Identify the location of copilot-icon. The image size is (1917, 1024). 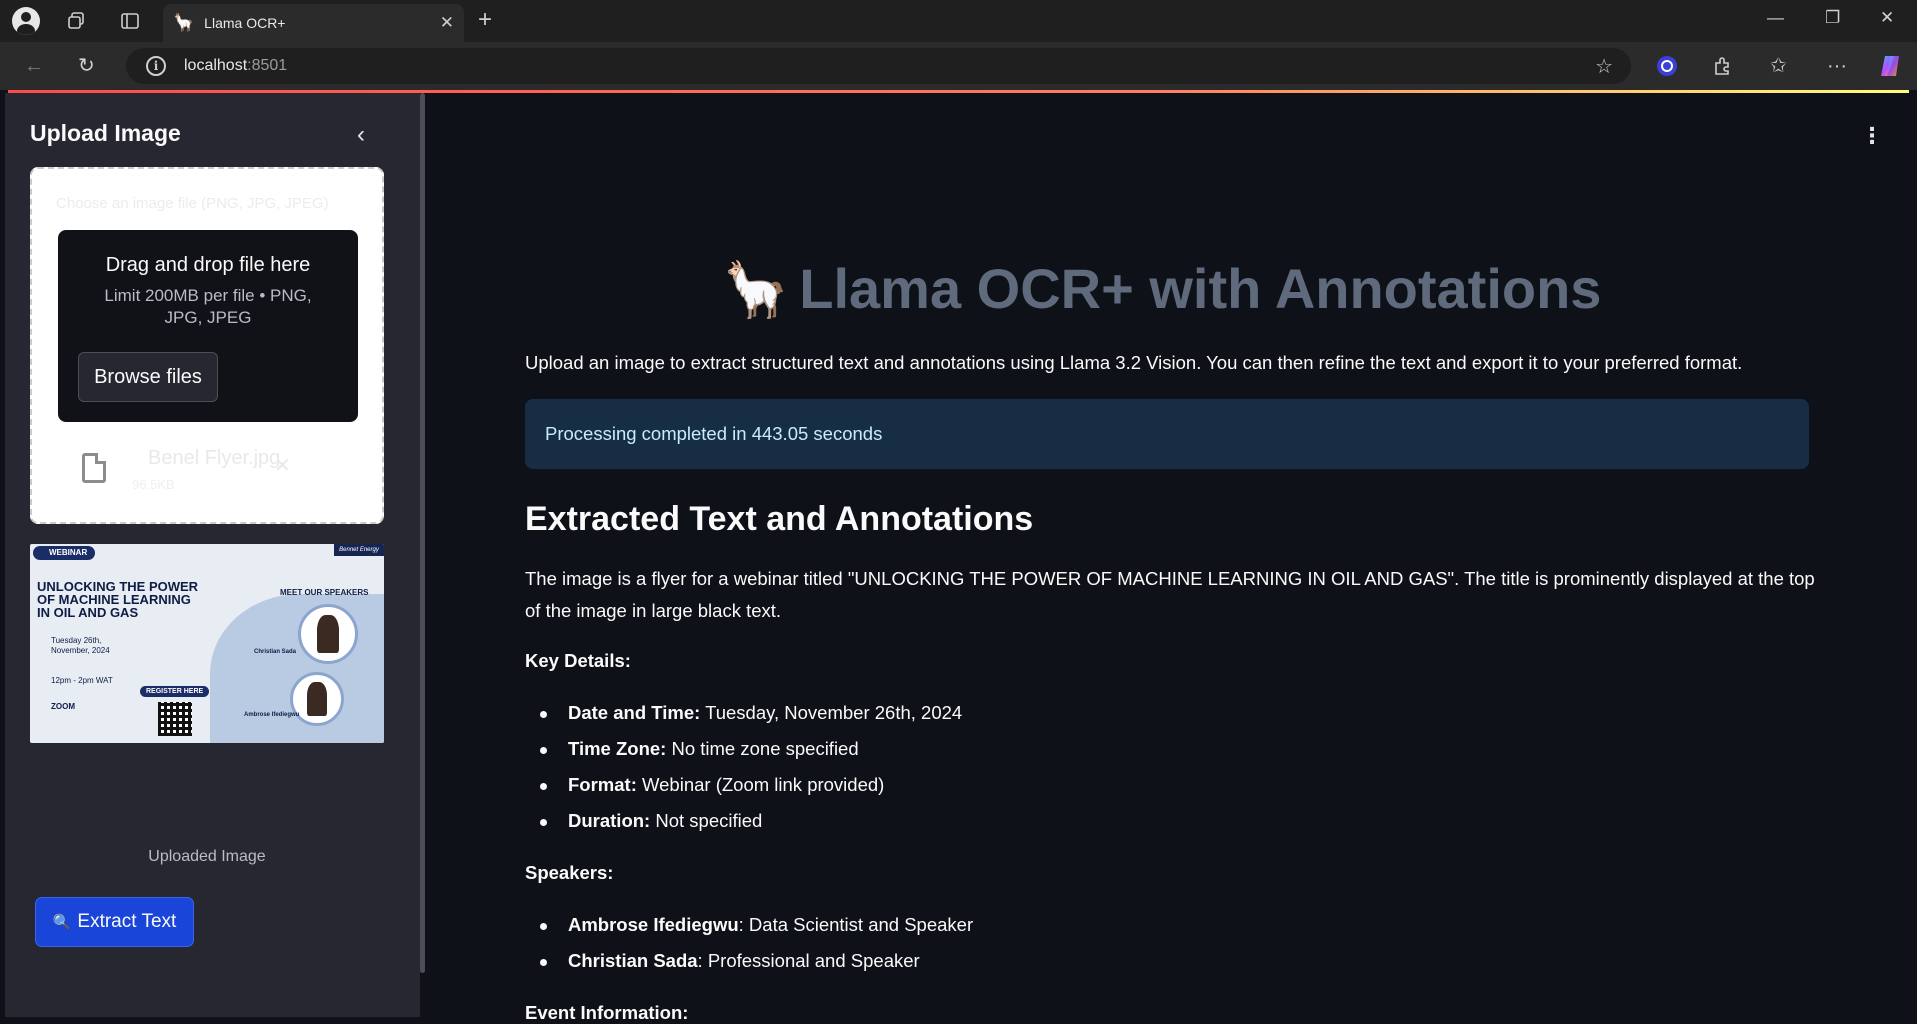
(1891, 69).